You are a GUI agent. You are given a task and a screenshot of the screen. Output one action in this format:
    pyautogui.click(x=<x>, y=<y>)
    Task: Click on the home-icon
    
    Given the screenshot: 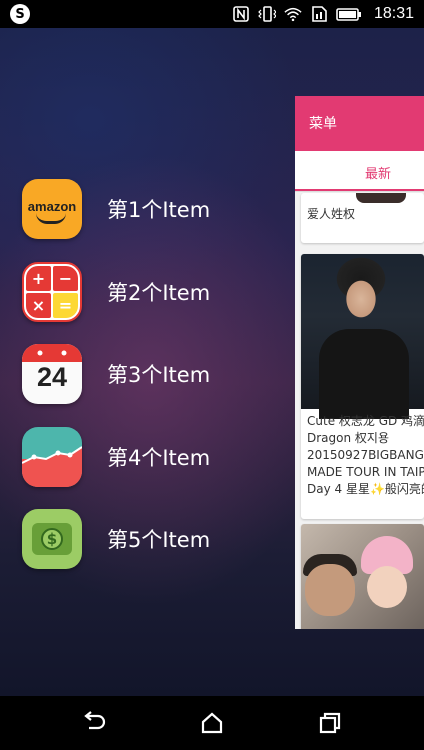 What is the action you would take?
    pyautogui.click(x=212, y=723)
    